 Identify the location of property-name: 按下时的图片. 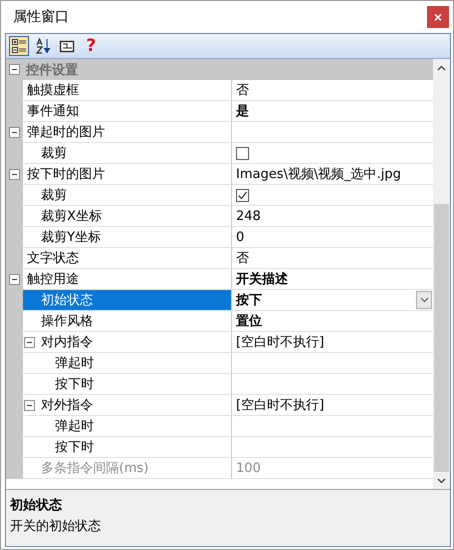
(127, 174).